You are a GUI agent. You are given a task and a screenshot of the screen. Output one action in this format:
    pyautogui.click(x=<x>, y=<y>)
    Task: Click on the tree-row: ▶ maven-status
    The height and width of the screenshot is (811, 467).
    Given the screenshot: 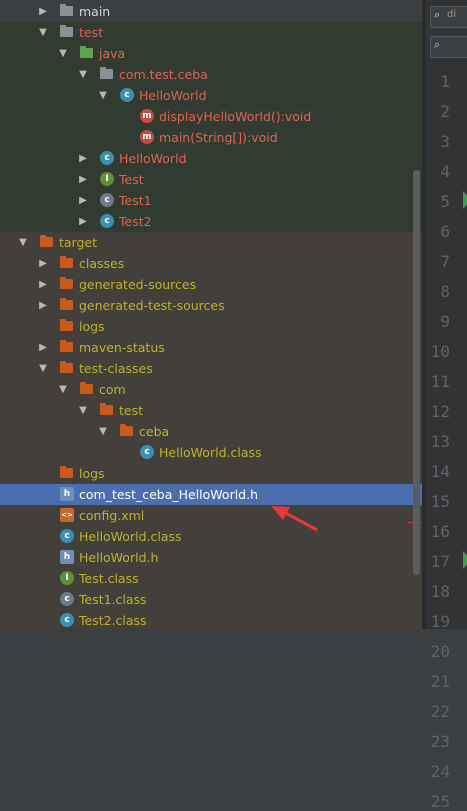 What is the action you would take?
    pyautogui.click(x=211, y=347)
    